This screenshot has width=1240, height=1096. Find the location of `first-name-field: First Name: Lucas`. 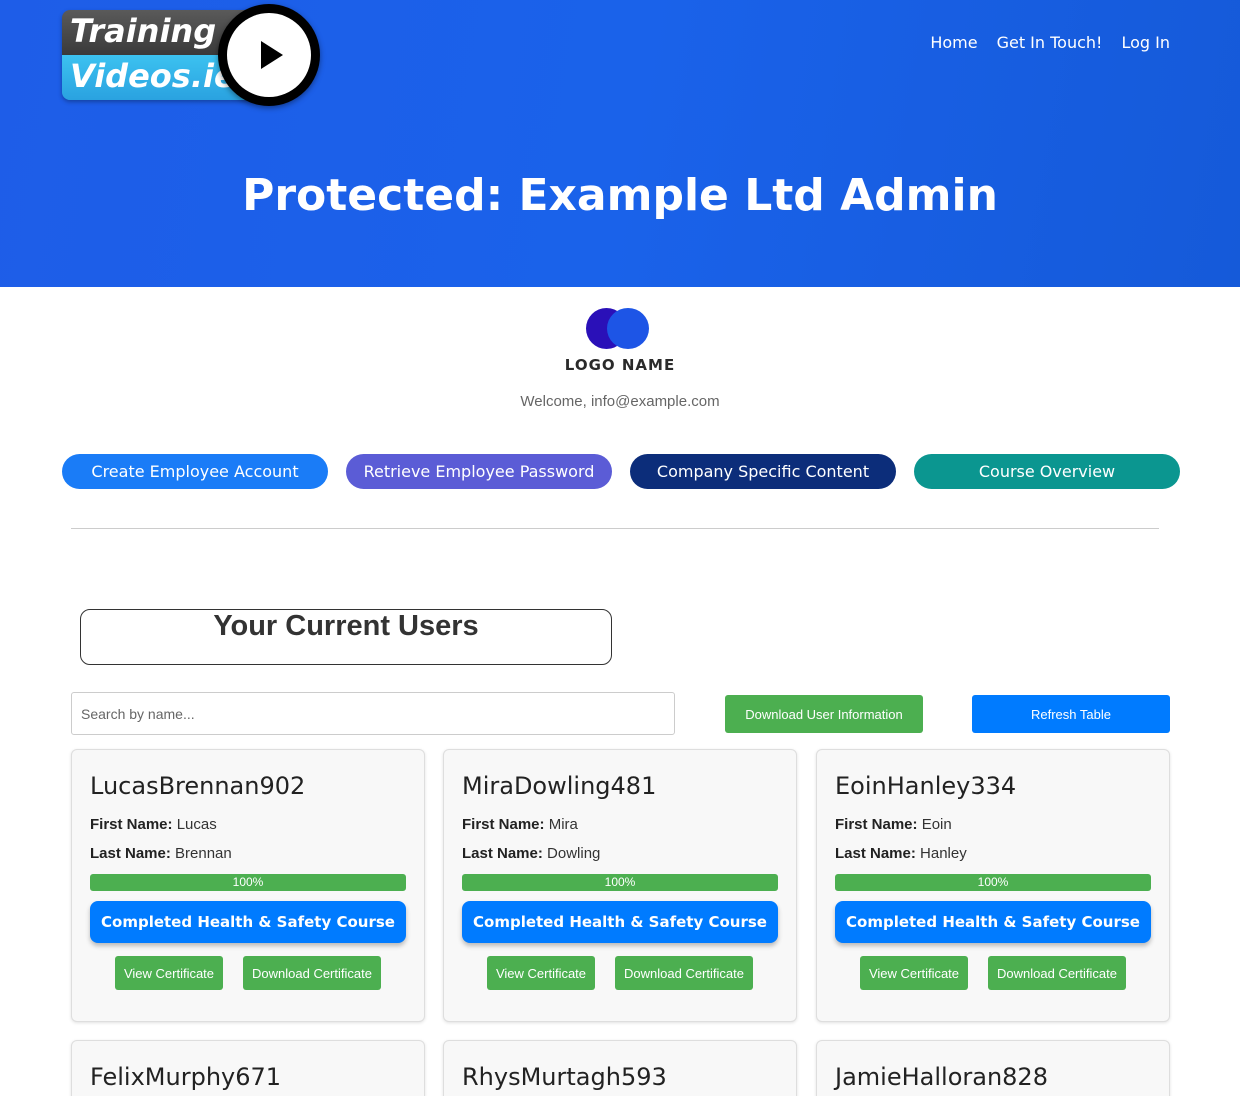

first-name-field: First Name: Lucas is located at coordinates (153, 824).